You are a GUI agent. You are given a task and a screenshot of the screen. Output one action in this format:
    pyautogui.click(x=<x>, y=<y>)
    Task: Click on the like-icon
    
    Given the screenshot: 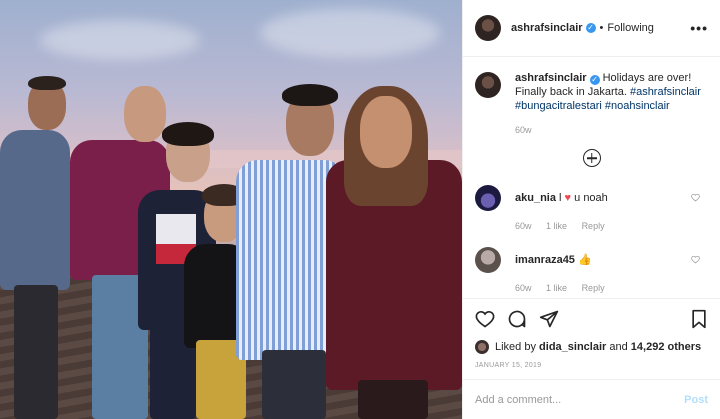 What is the action you would take?
    pyautogui.click(x=485, y=319)
    